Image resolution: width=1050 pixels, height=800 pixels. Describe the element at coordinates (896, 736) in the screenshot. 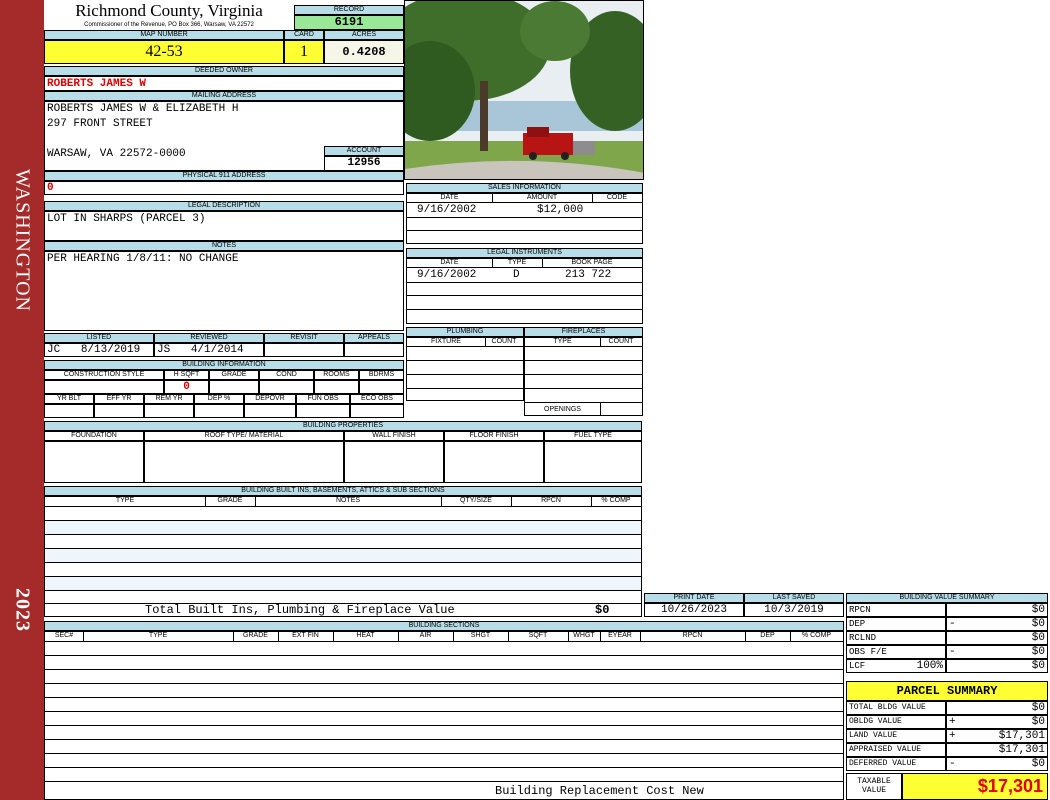

I see `ps-land-label: LAND VALUE` at that location.